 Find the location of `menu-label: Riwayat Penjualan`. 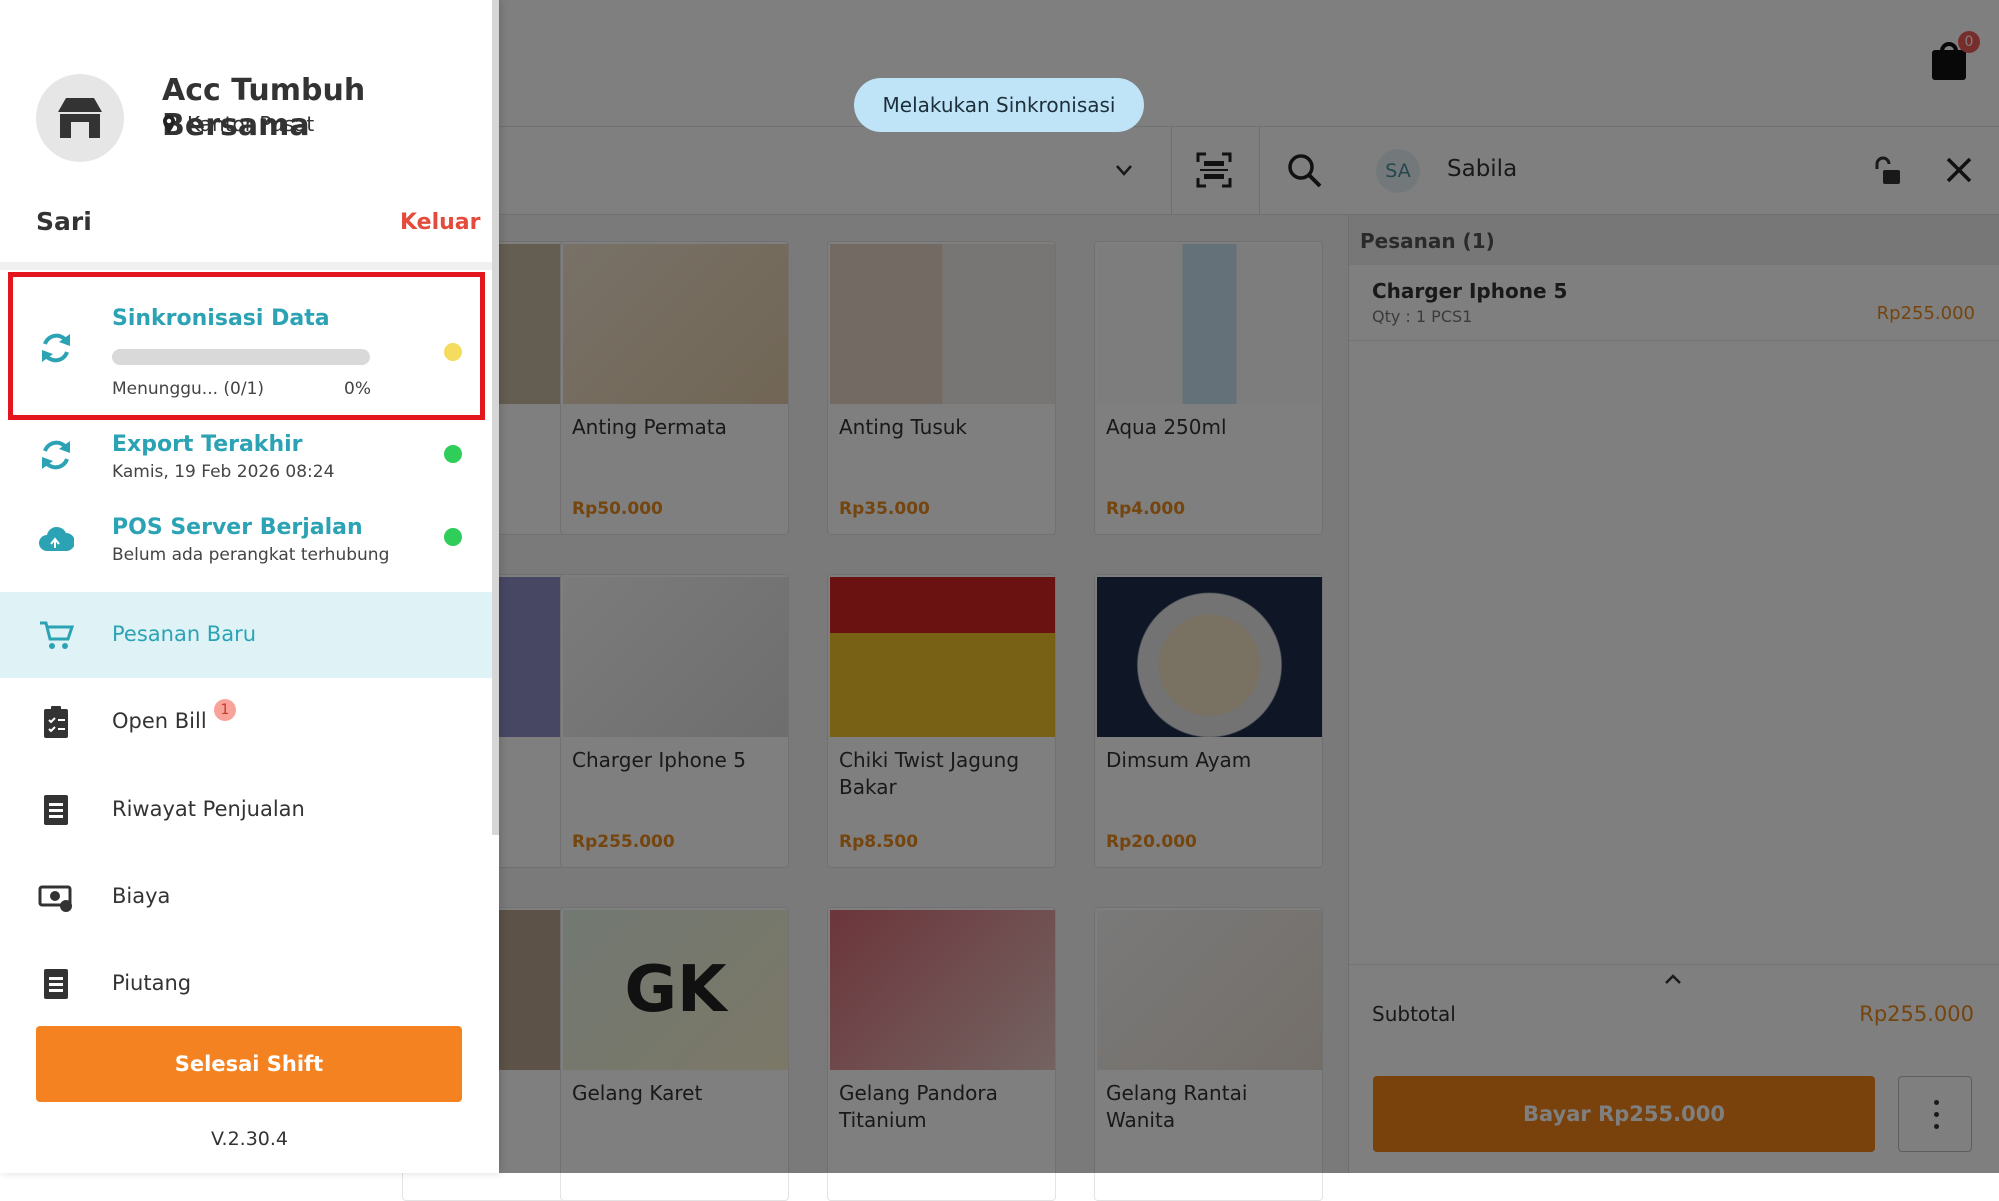

menu-label: Riwayat Penjualan is located at coordinates (208, 809).